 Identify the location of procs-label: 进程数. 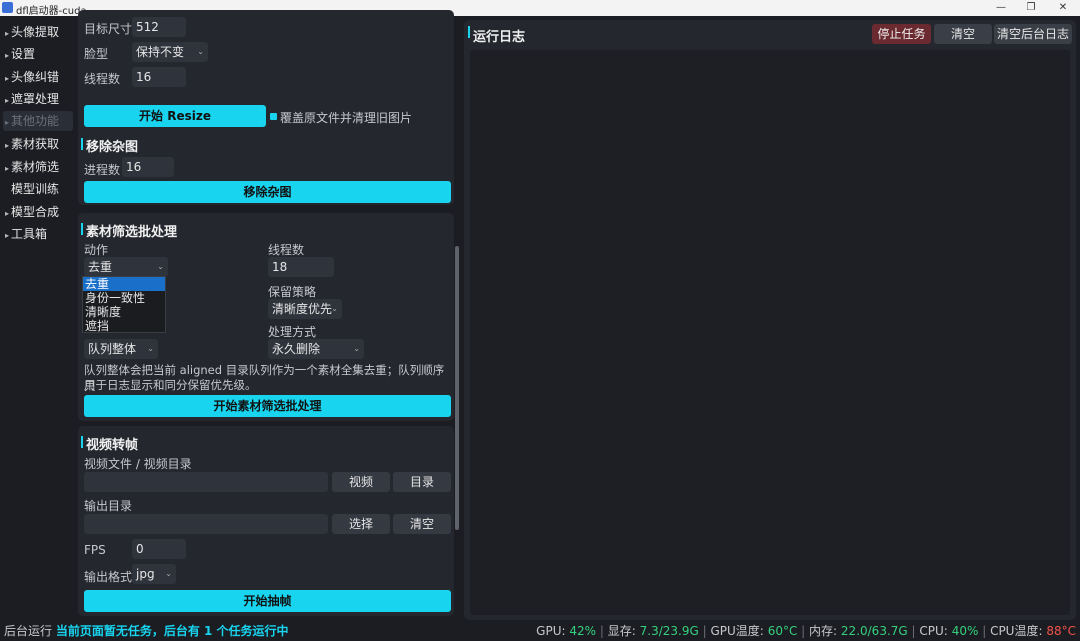
(102, 170).